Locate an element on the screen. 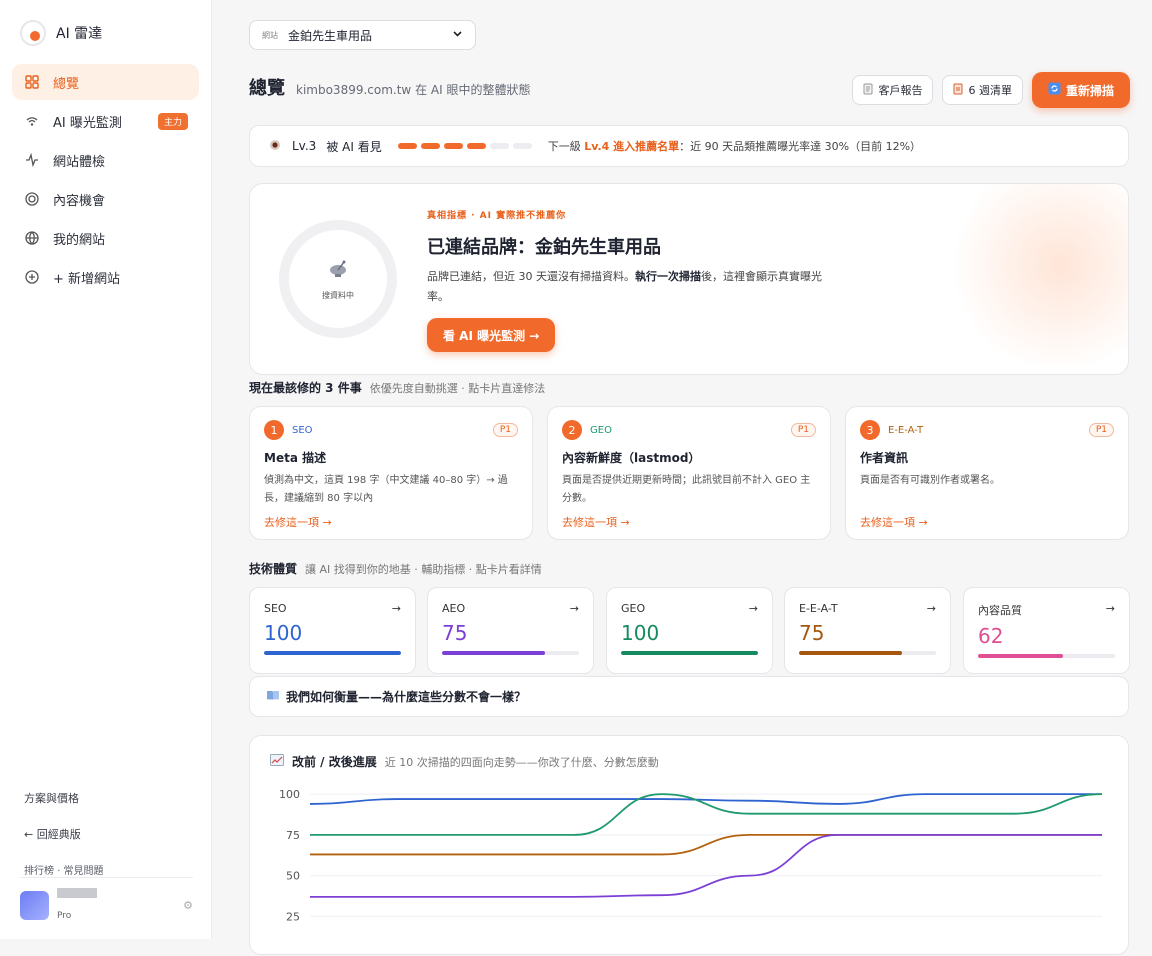  pulse-icon is located at coordinates (31, 160).